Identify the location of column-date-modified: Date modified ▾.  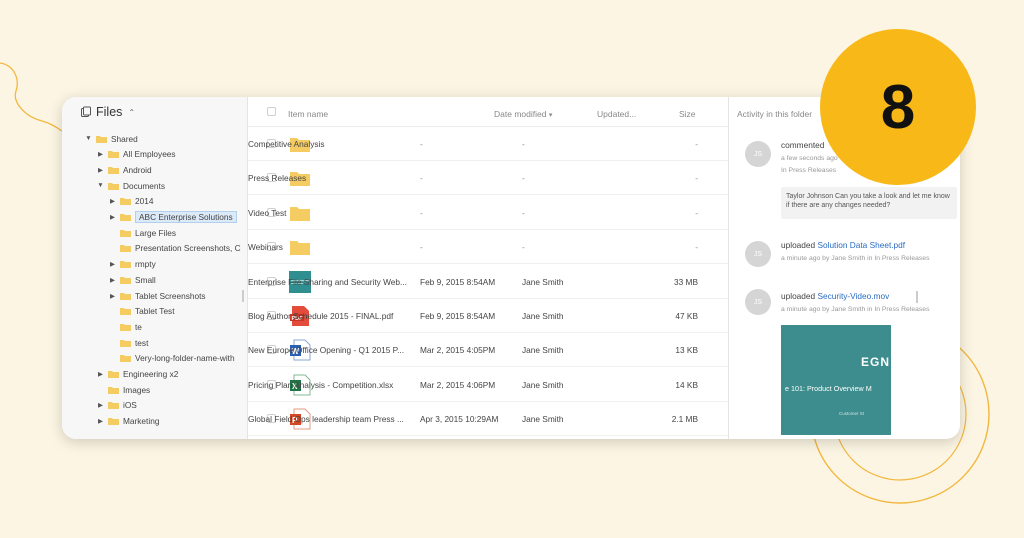
(523, 114).